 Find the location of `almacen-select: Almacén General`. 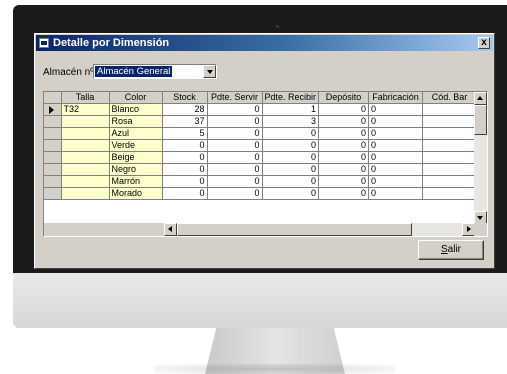

almacen-select: Almacén General is located at coordinates (155, 71).